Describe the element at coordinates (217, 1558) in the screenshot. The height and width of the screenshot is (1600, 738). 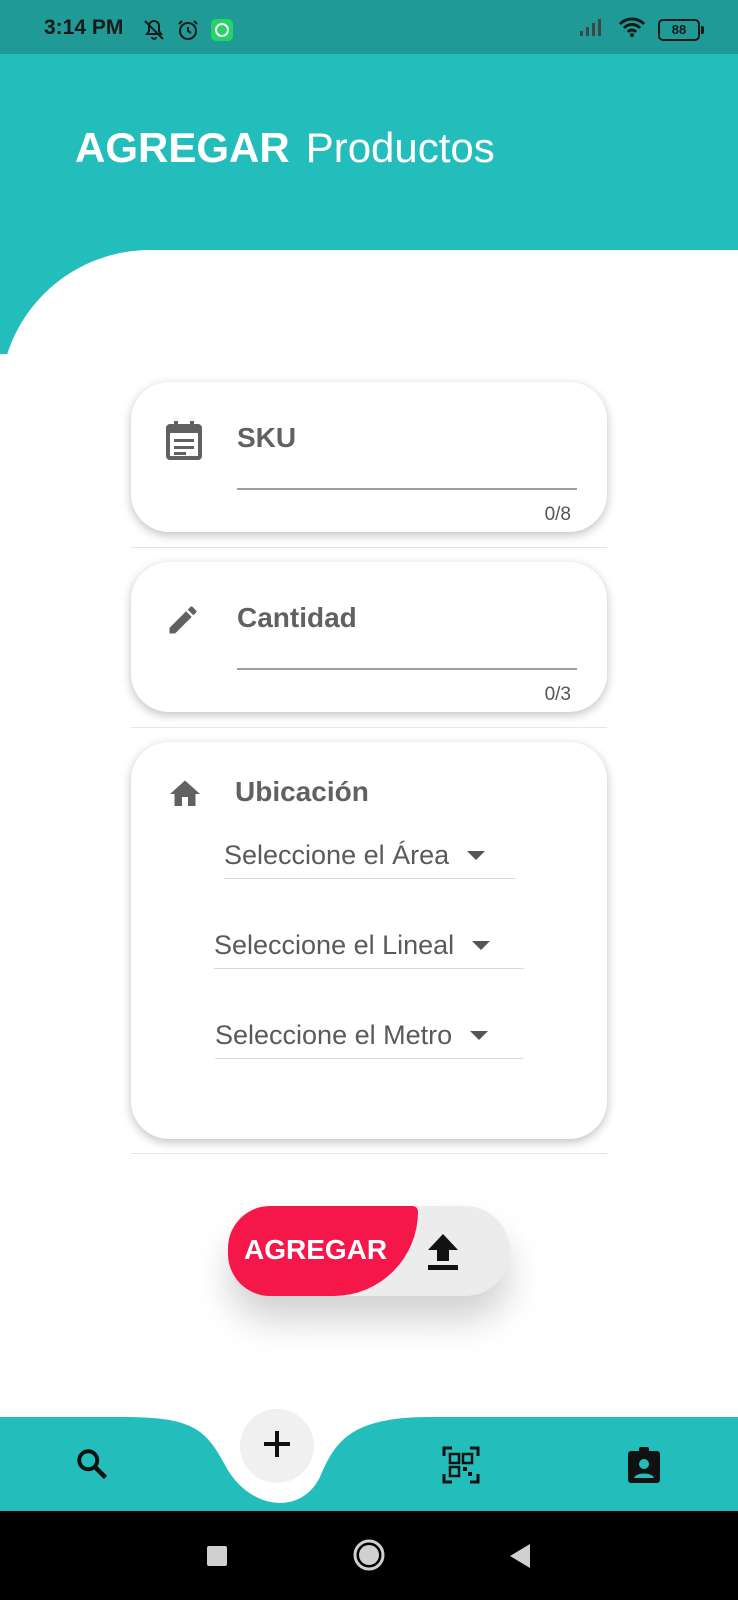
I see `recents-button` at that location.